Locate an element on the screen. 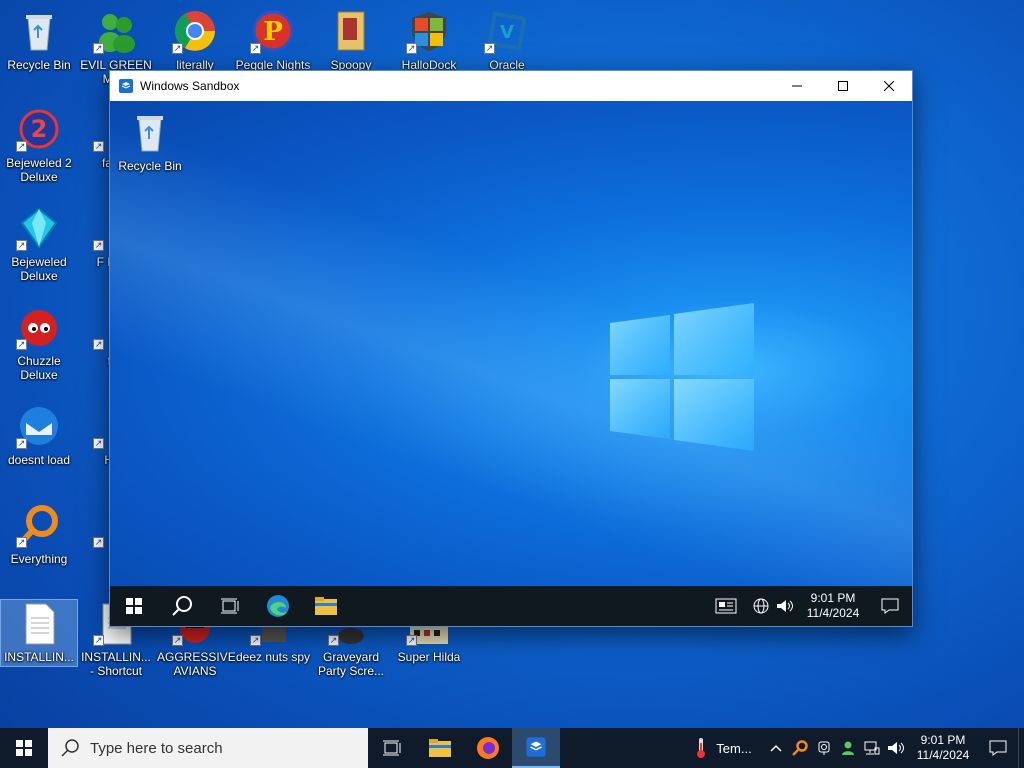 This screenshot has width=1024, height=768. sandbox-news-button is located at coordinates (726, 606).